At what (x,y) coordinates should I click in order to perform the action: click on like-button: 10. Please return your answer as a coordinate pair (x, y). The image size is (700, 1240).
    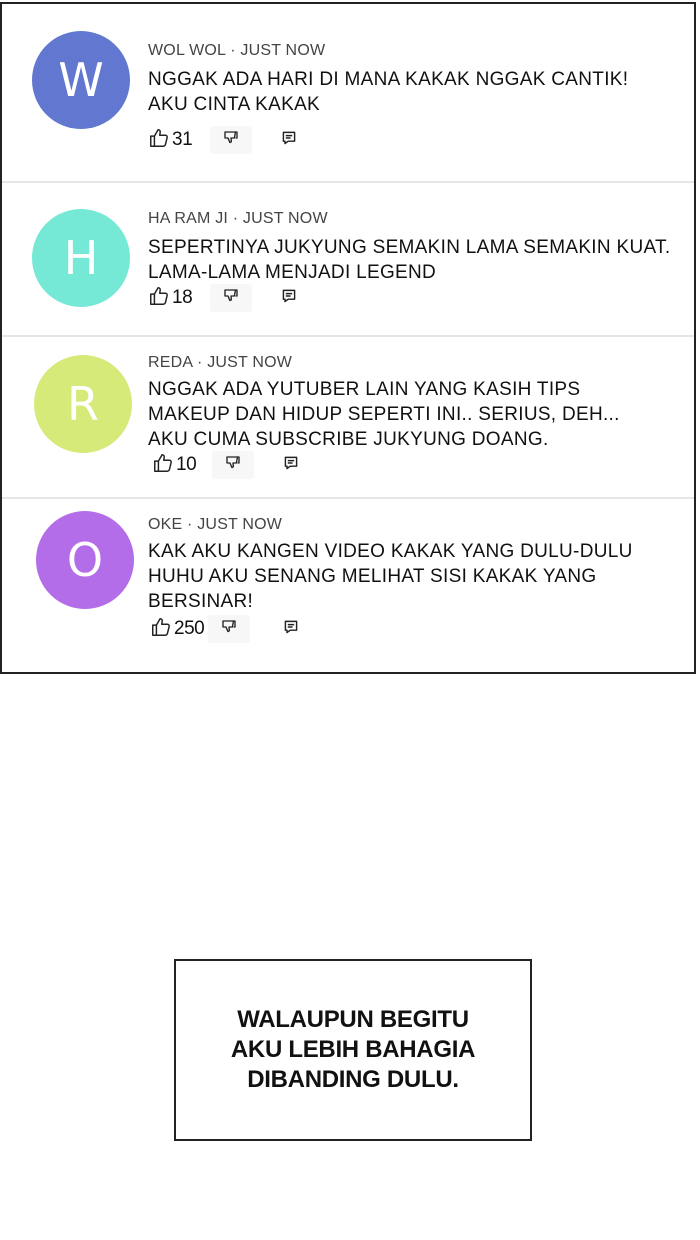
    Looking at the image, I should click on (174, 465).